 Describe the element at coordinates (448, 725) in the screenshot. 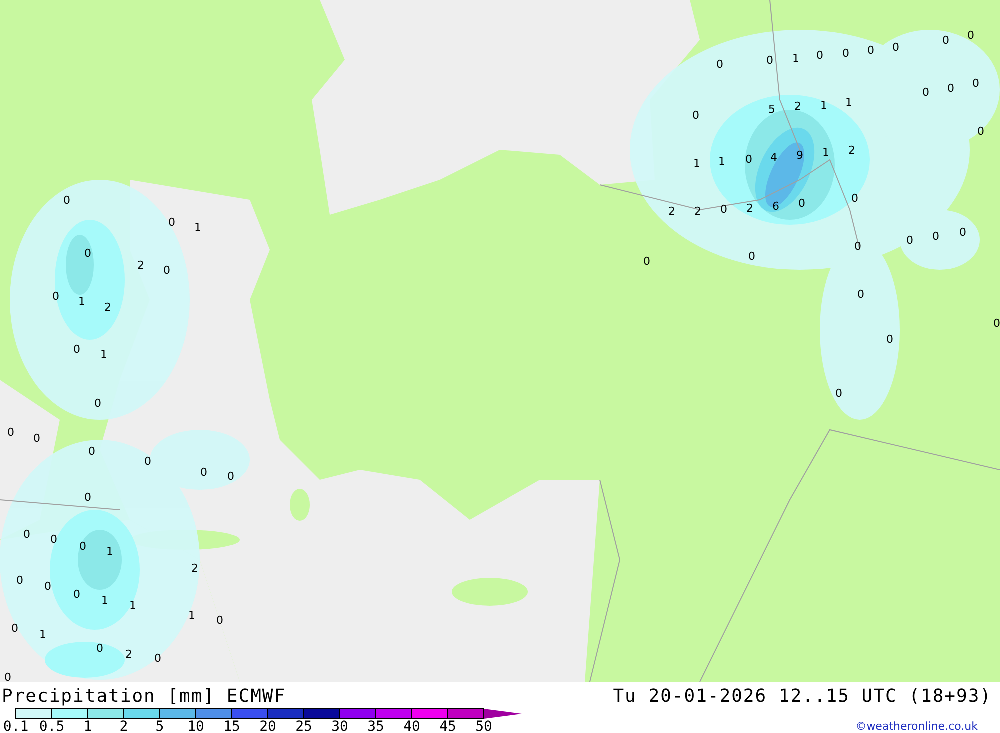

I see `legend-label: 45` at that location.